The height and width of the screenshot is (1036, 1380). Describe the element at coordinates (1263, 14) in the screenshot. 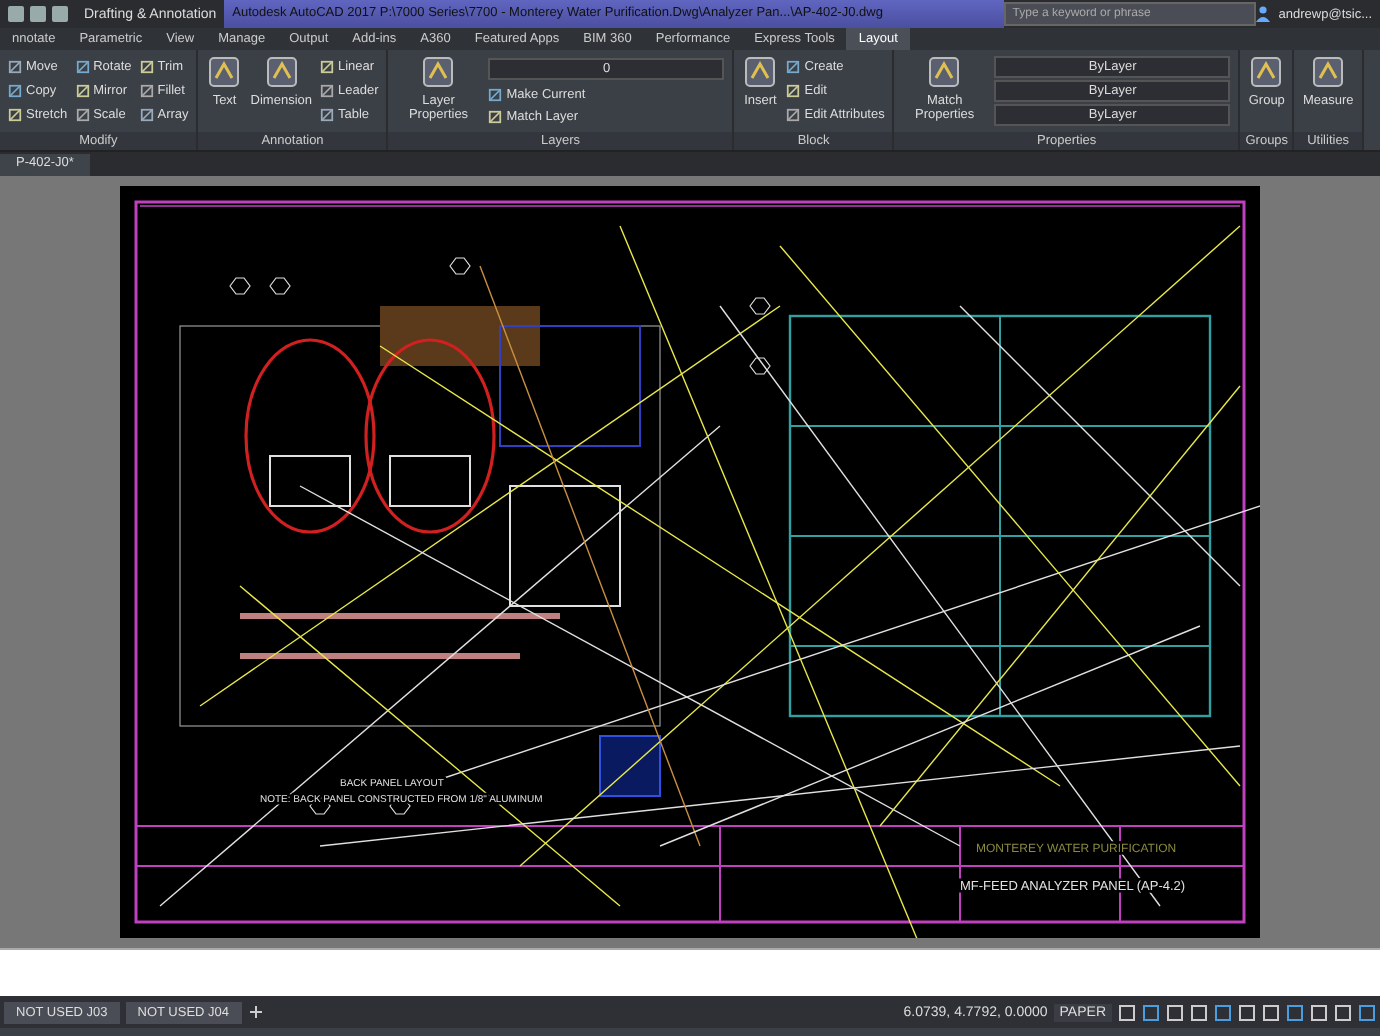

I see `user-icon` at that location.